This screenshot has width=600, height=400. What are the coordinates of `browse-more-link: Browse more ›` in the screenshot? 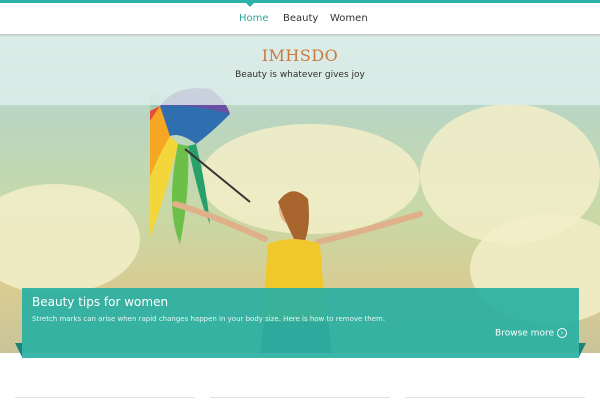 It's located at (531, 333).